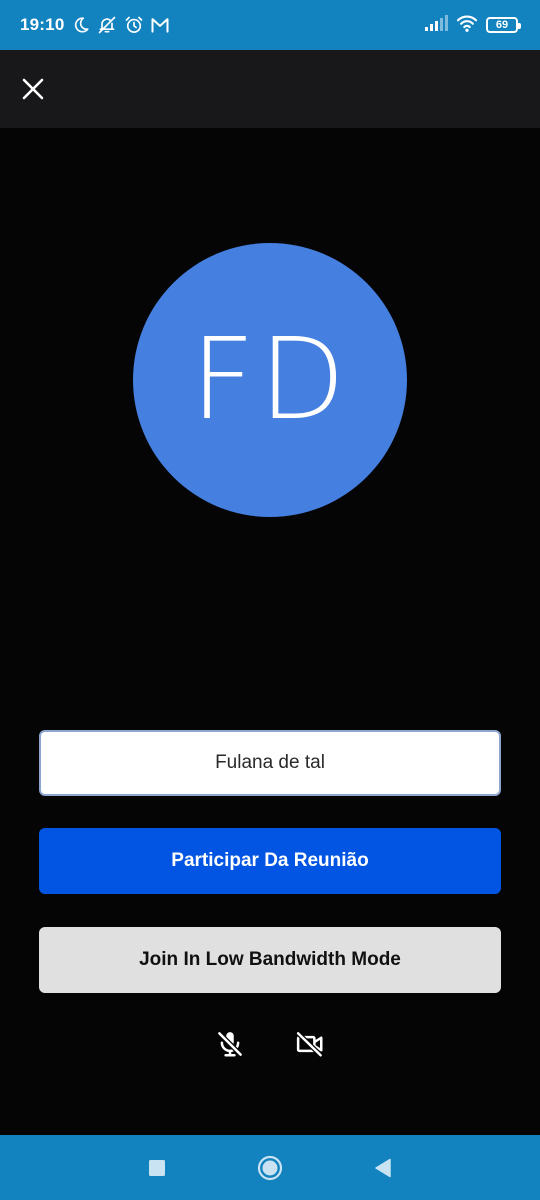 Image resolution: width=540 pixels, height=1200 pixels. Describe the element at coordinates (270, 763) in the screenshot. I see `display-name-input` at that location.